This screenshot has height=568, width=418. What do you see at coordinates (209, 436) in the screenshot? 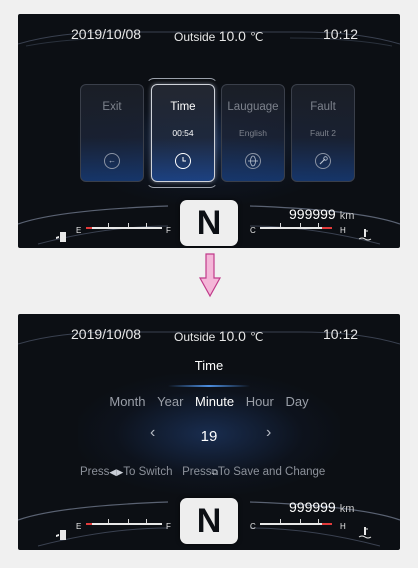
I see `time-value: 19` at bounding box center [209, 436].